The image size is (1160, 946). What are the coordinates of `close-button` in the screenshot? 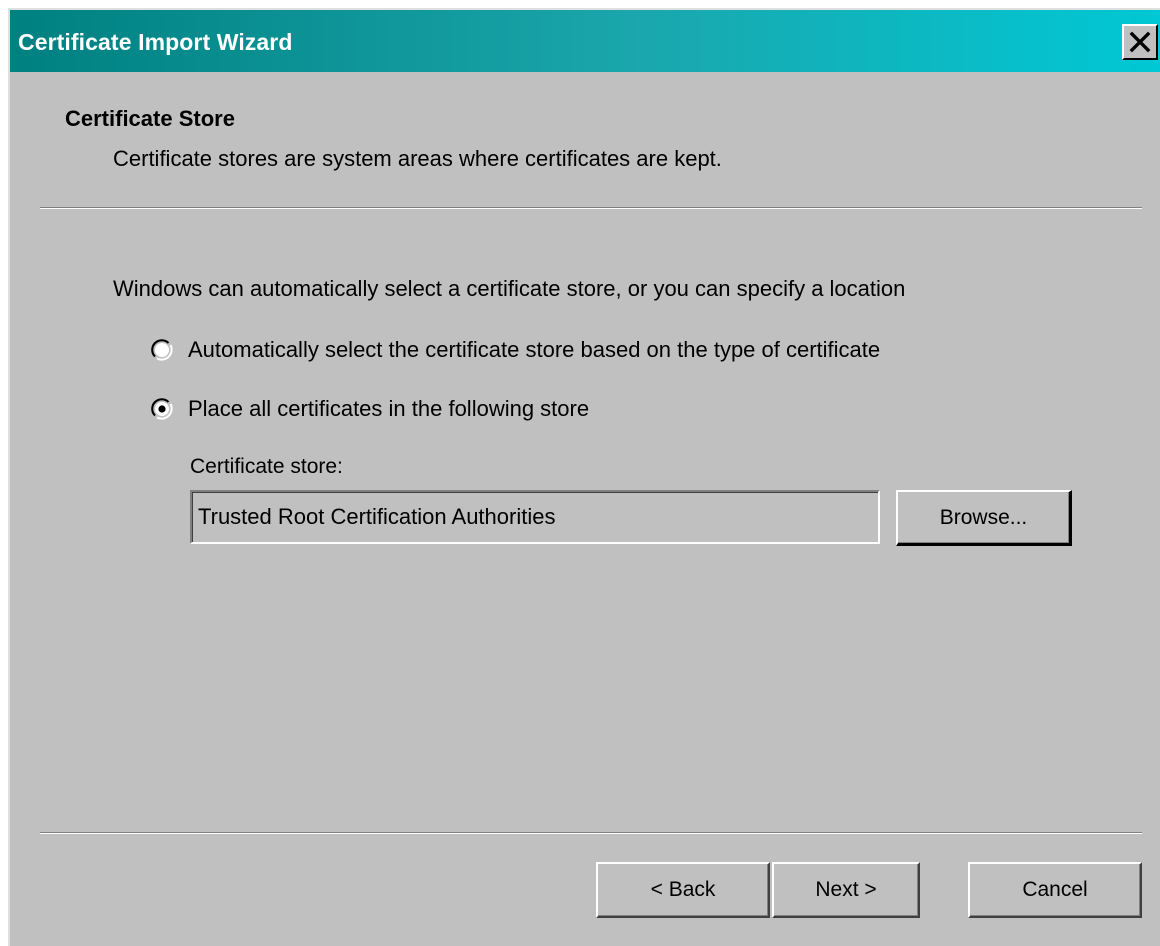 It's located at (1140, 42).